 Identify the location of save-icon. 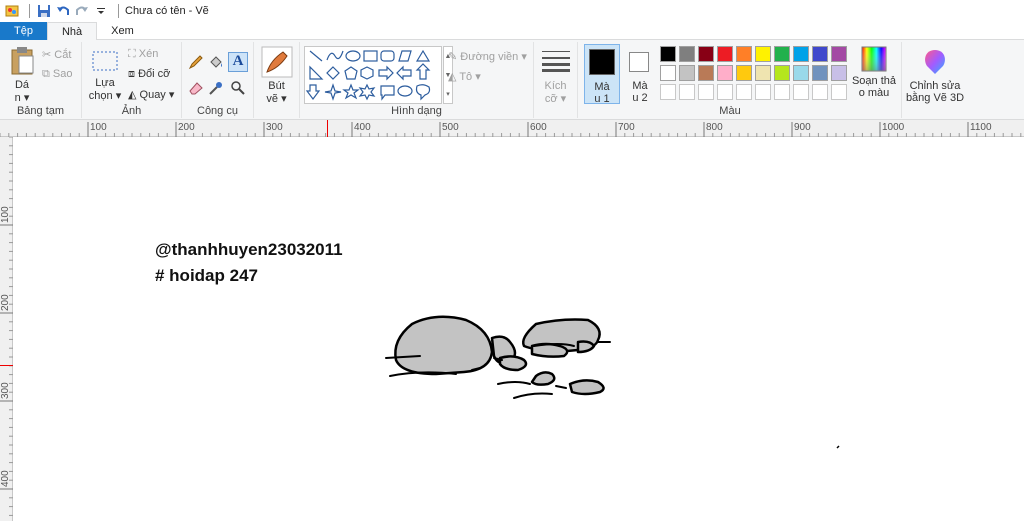
(44, 11).